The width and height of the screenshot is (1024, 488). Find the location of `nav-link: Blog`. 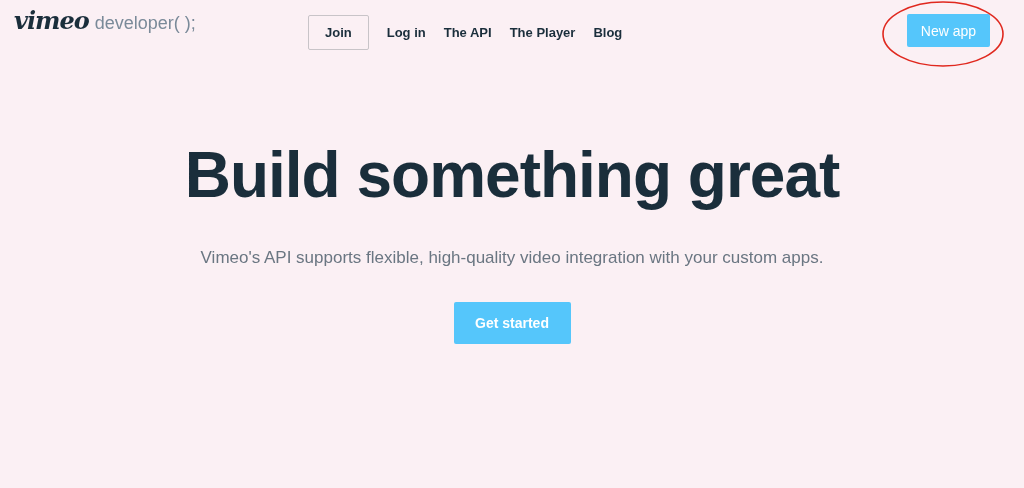

nav-link: Blog is located at coordinates (608, 32).